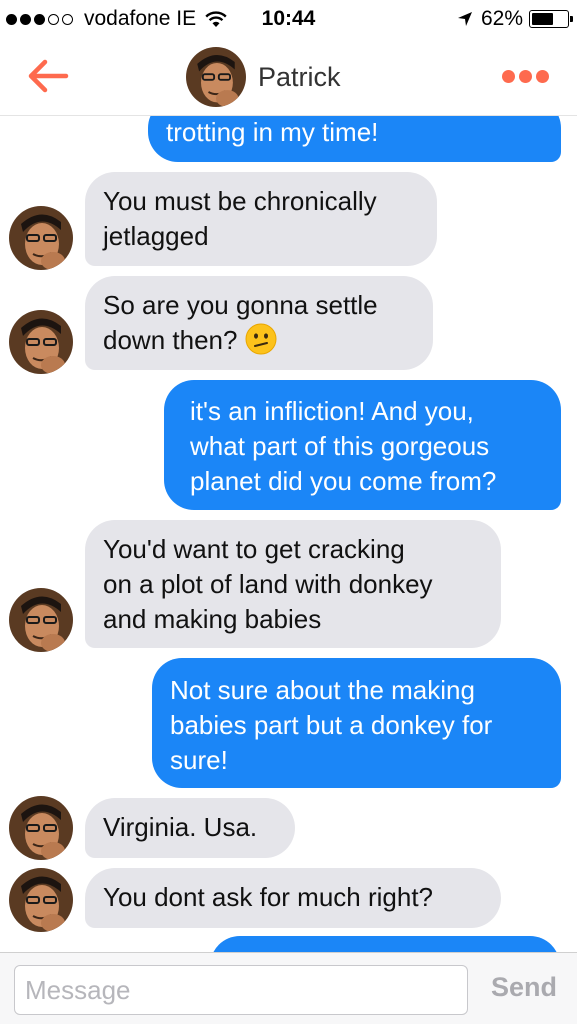  What do you see at coordinates (254, 549) in the screenshot?
I see `message-text: You'd want to get cracking` at bounding box center [254, 549].